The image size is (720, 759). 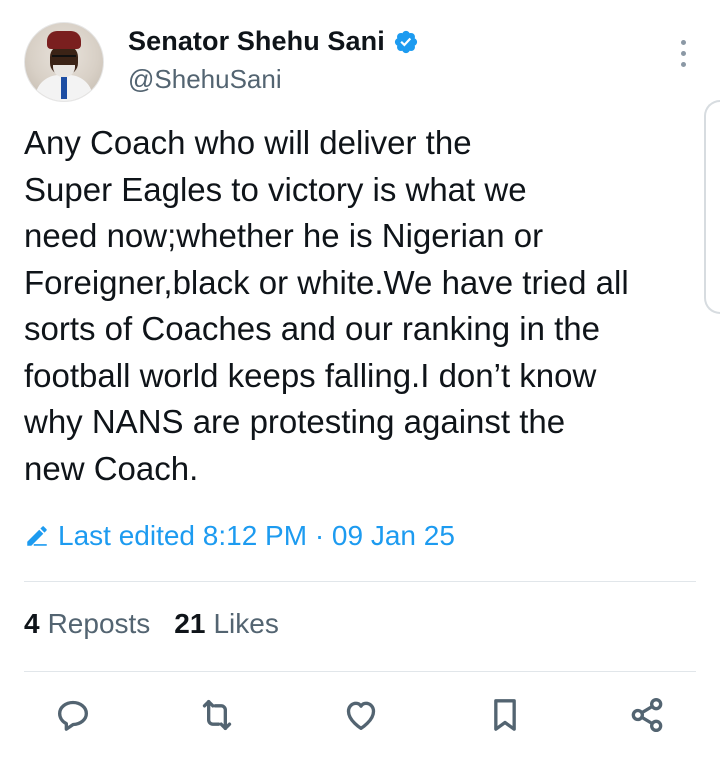 What do you see at coordinates (256, 41) in the screenshot?
I see `author-name: Senator Shehu Sani` at bounding box center [256, 41].